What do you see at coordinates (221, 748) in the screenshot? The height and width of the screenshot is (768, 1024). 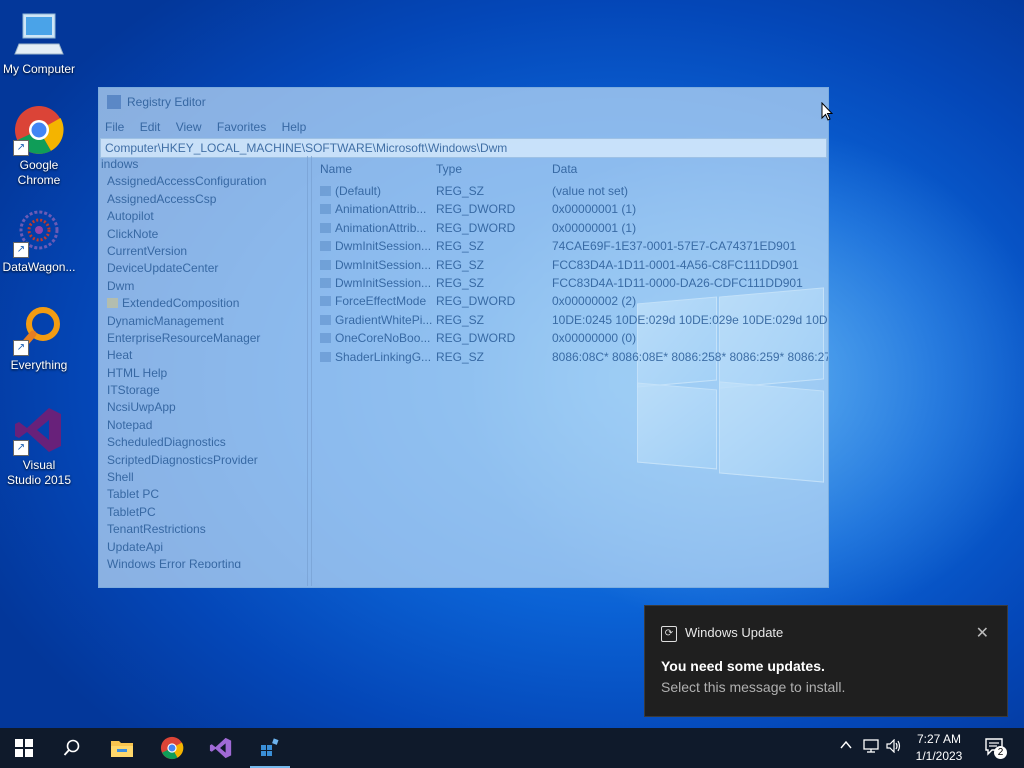 I see `taskbar-visual-studio` at bounding box center [221, 748].